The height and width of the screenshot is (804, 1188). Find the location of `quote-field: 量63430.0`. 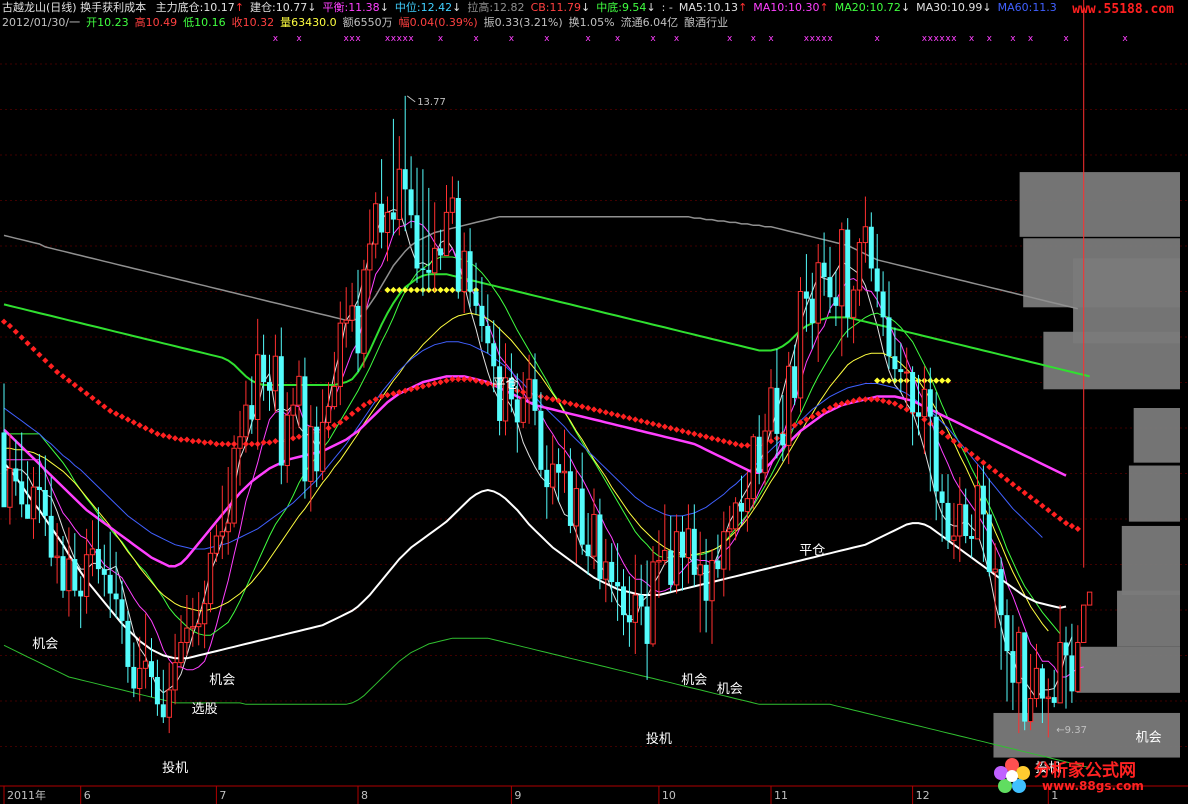

quote-field: 量63430.0 is located at coordinates (308, 22).